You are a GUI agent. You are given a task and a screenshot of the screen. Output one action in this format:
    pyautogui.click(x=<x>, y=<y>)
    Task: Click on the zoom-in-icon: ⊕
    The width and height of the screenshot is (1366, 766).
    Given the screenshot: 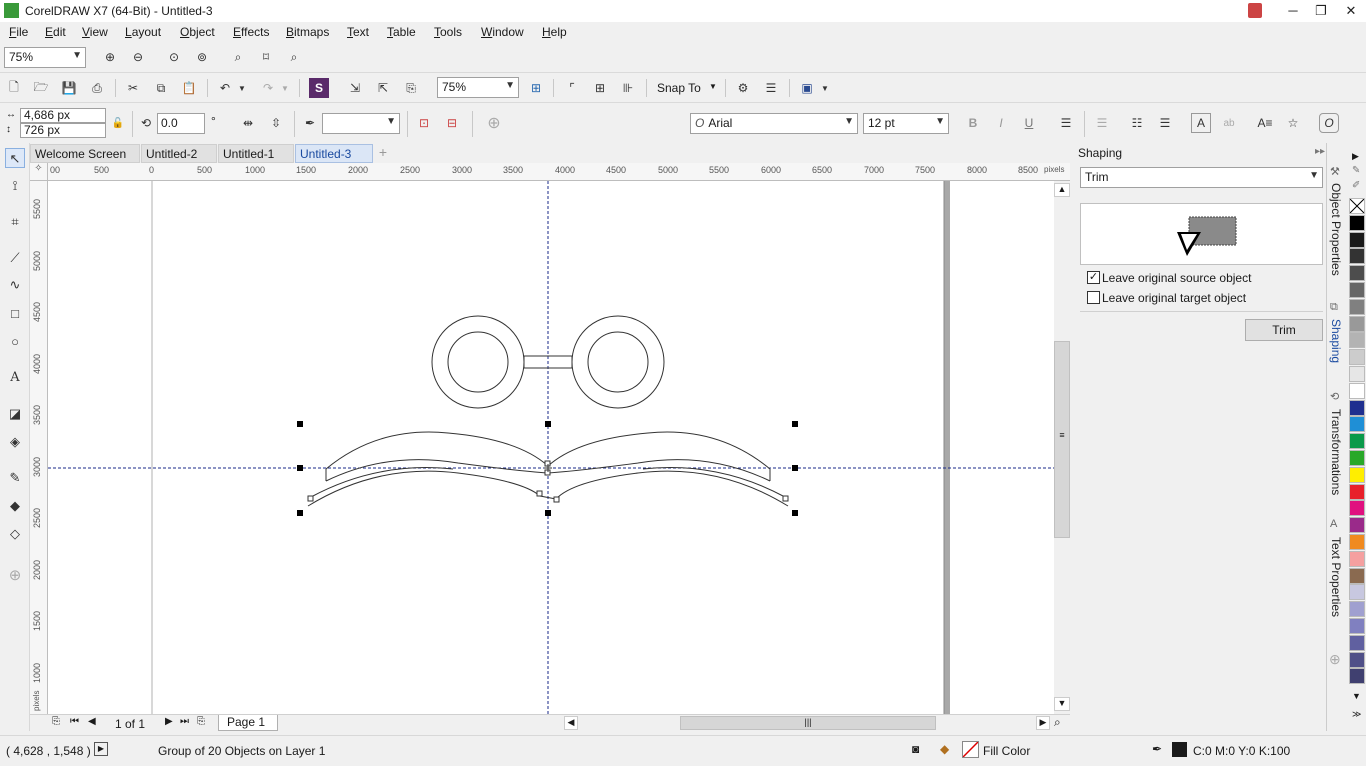 What is the action you would take?
    pyautogui.click(x=110, y=57)
    